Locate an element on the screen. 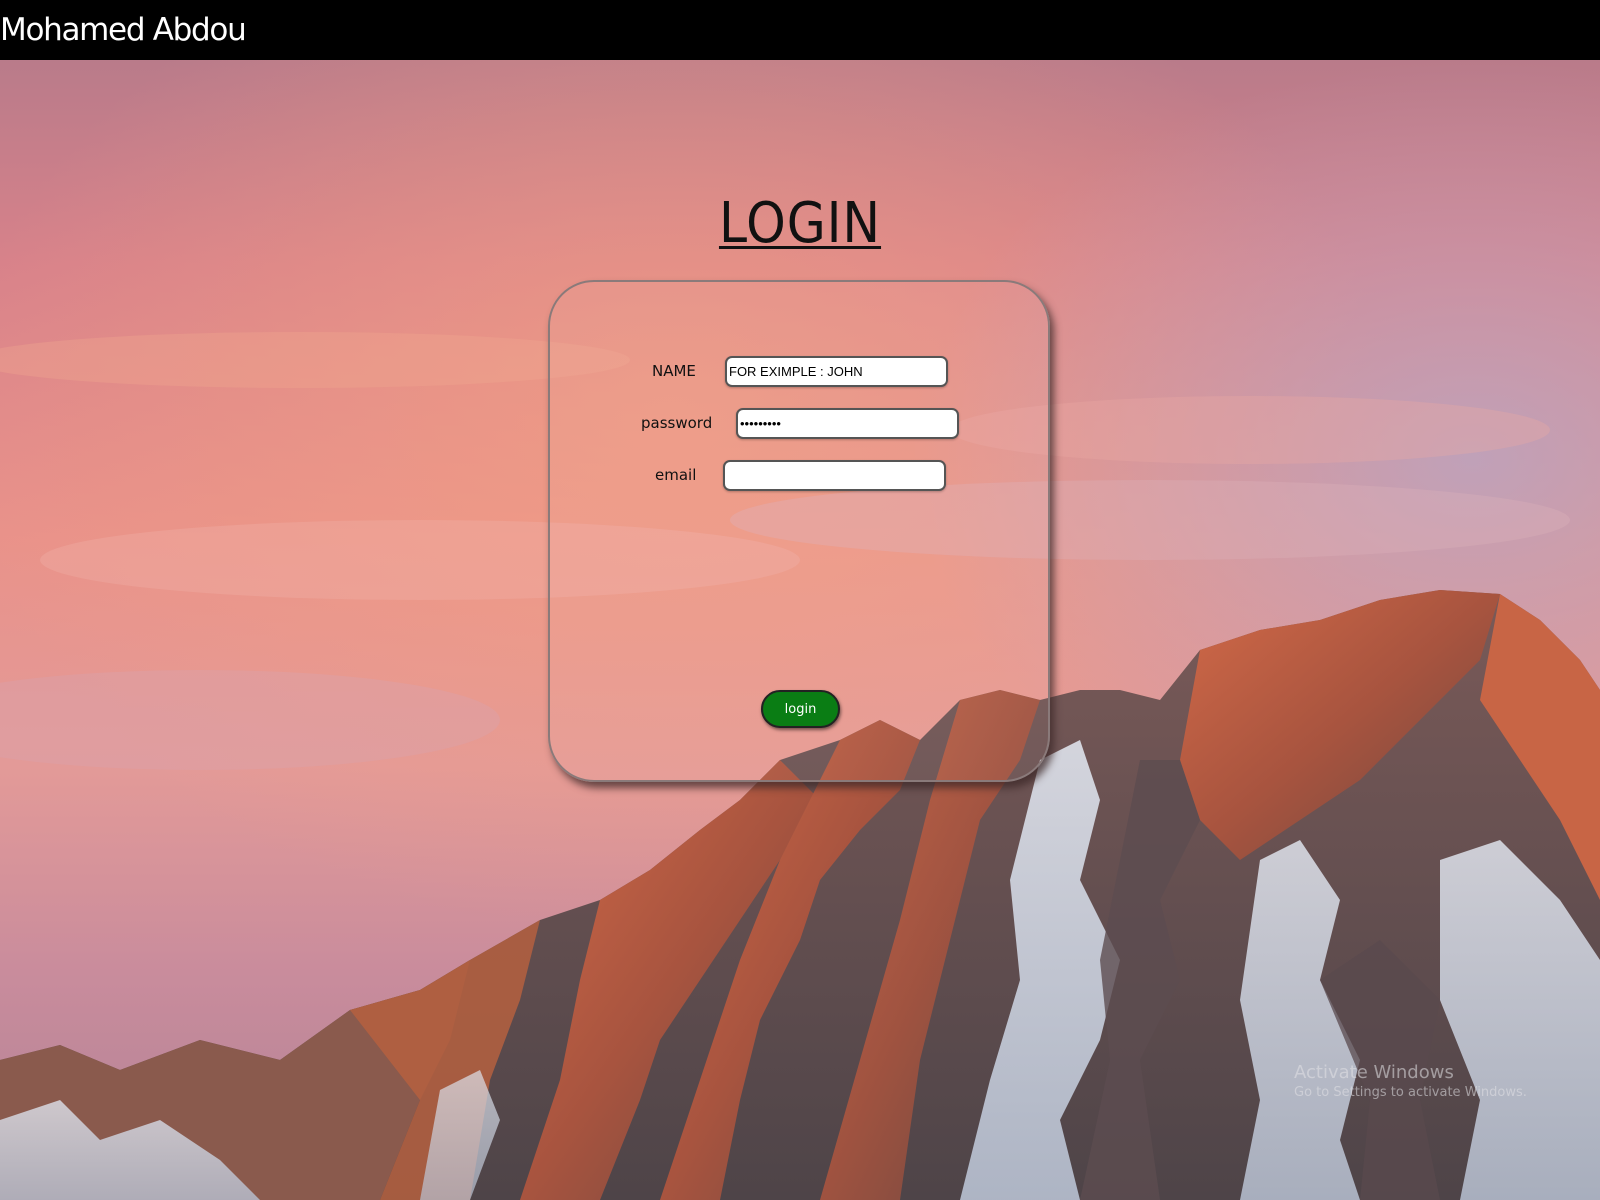  watermark-line1: Activate Windows is located at coordinates (1374, 1072).